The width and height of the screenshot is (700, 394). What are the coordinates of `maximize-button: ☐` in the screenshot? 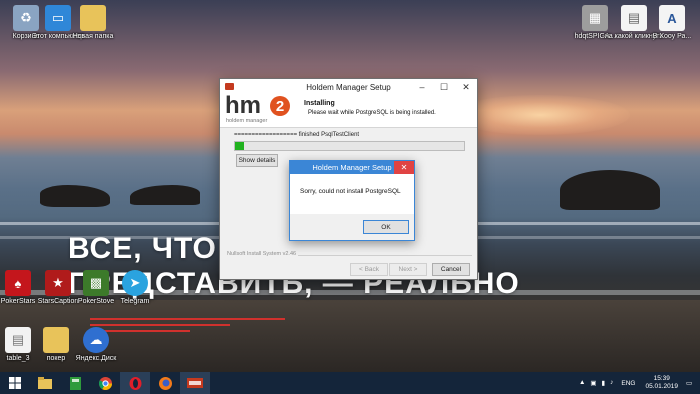 It's located at (444, 87).